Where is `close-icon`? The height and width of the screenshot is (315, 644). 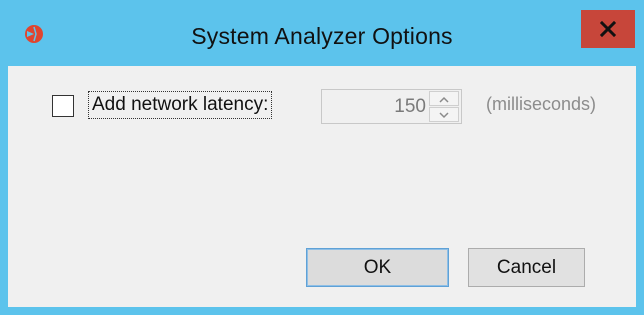 close-icon is located at coordinates (608, 29).